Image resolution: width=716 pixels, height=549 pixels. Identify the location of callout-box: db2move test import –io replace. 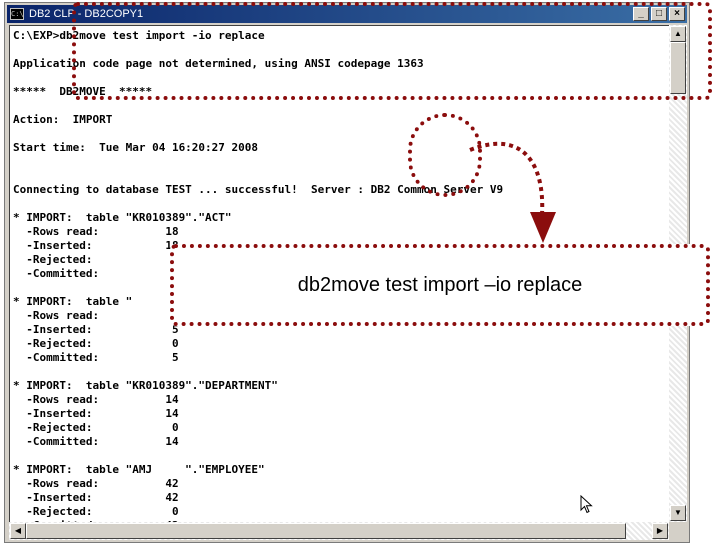
(440, 285).